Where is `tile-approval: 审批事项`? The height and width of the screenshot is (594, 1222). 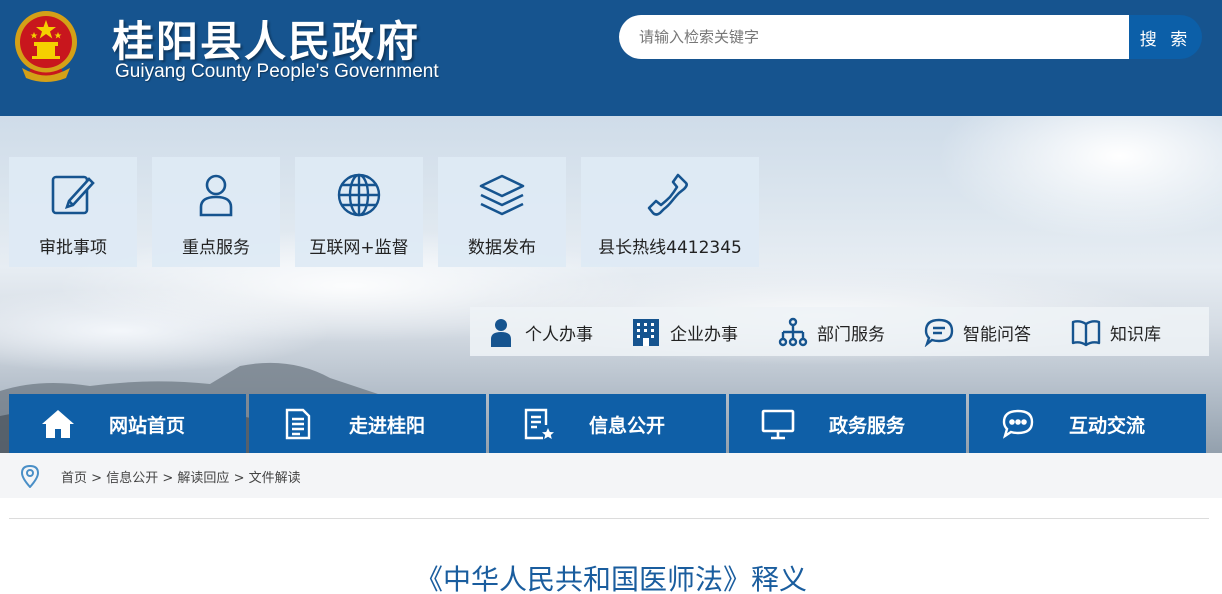
tile-approval: 审批事项 is located at coordinates (73, 212).